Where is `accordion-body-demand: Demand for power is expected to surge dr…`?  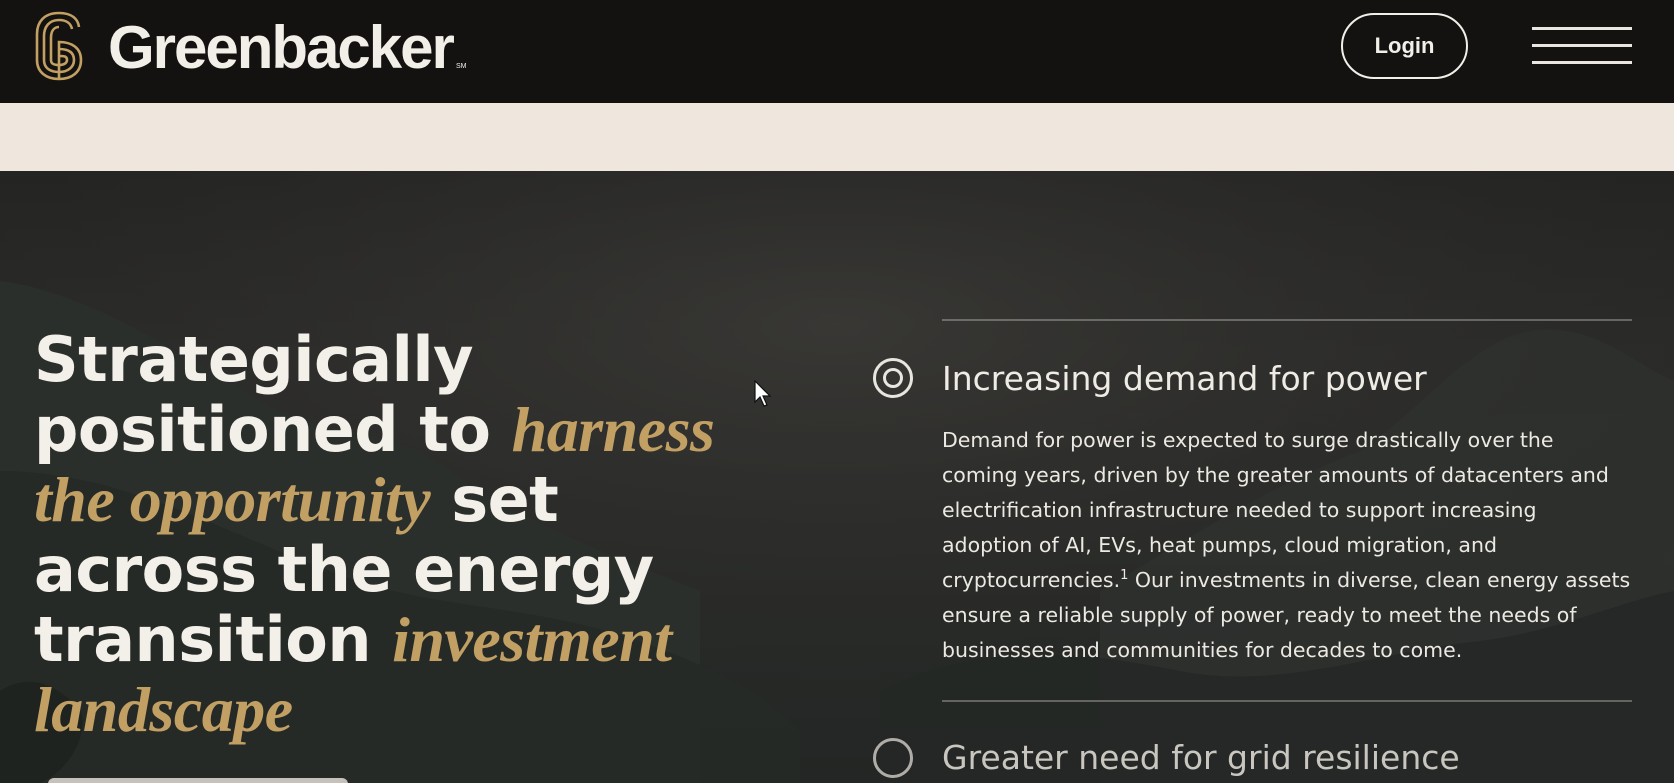
accordion-body-demand: Demand for power is expected to surge dr… is located at coordinates (1287, 545).